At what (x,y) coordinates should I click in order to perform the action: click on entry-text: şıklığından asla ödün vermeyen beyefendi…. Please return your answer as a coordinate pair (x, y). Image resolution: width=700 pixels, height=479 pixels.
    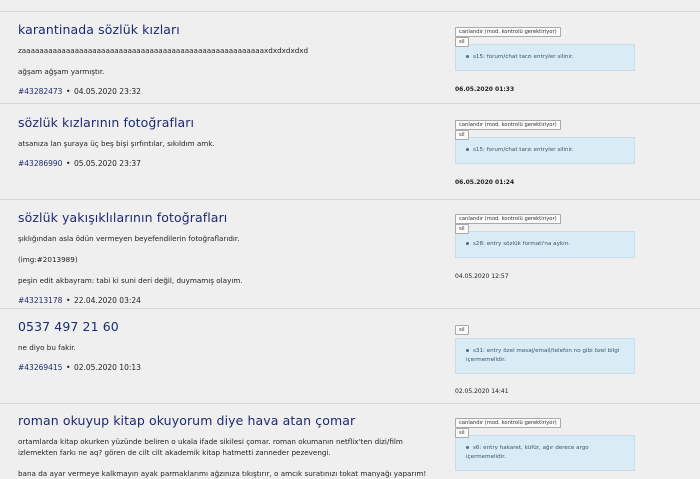
    Looking at the image, I should click on (129, 238).